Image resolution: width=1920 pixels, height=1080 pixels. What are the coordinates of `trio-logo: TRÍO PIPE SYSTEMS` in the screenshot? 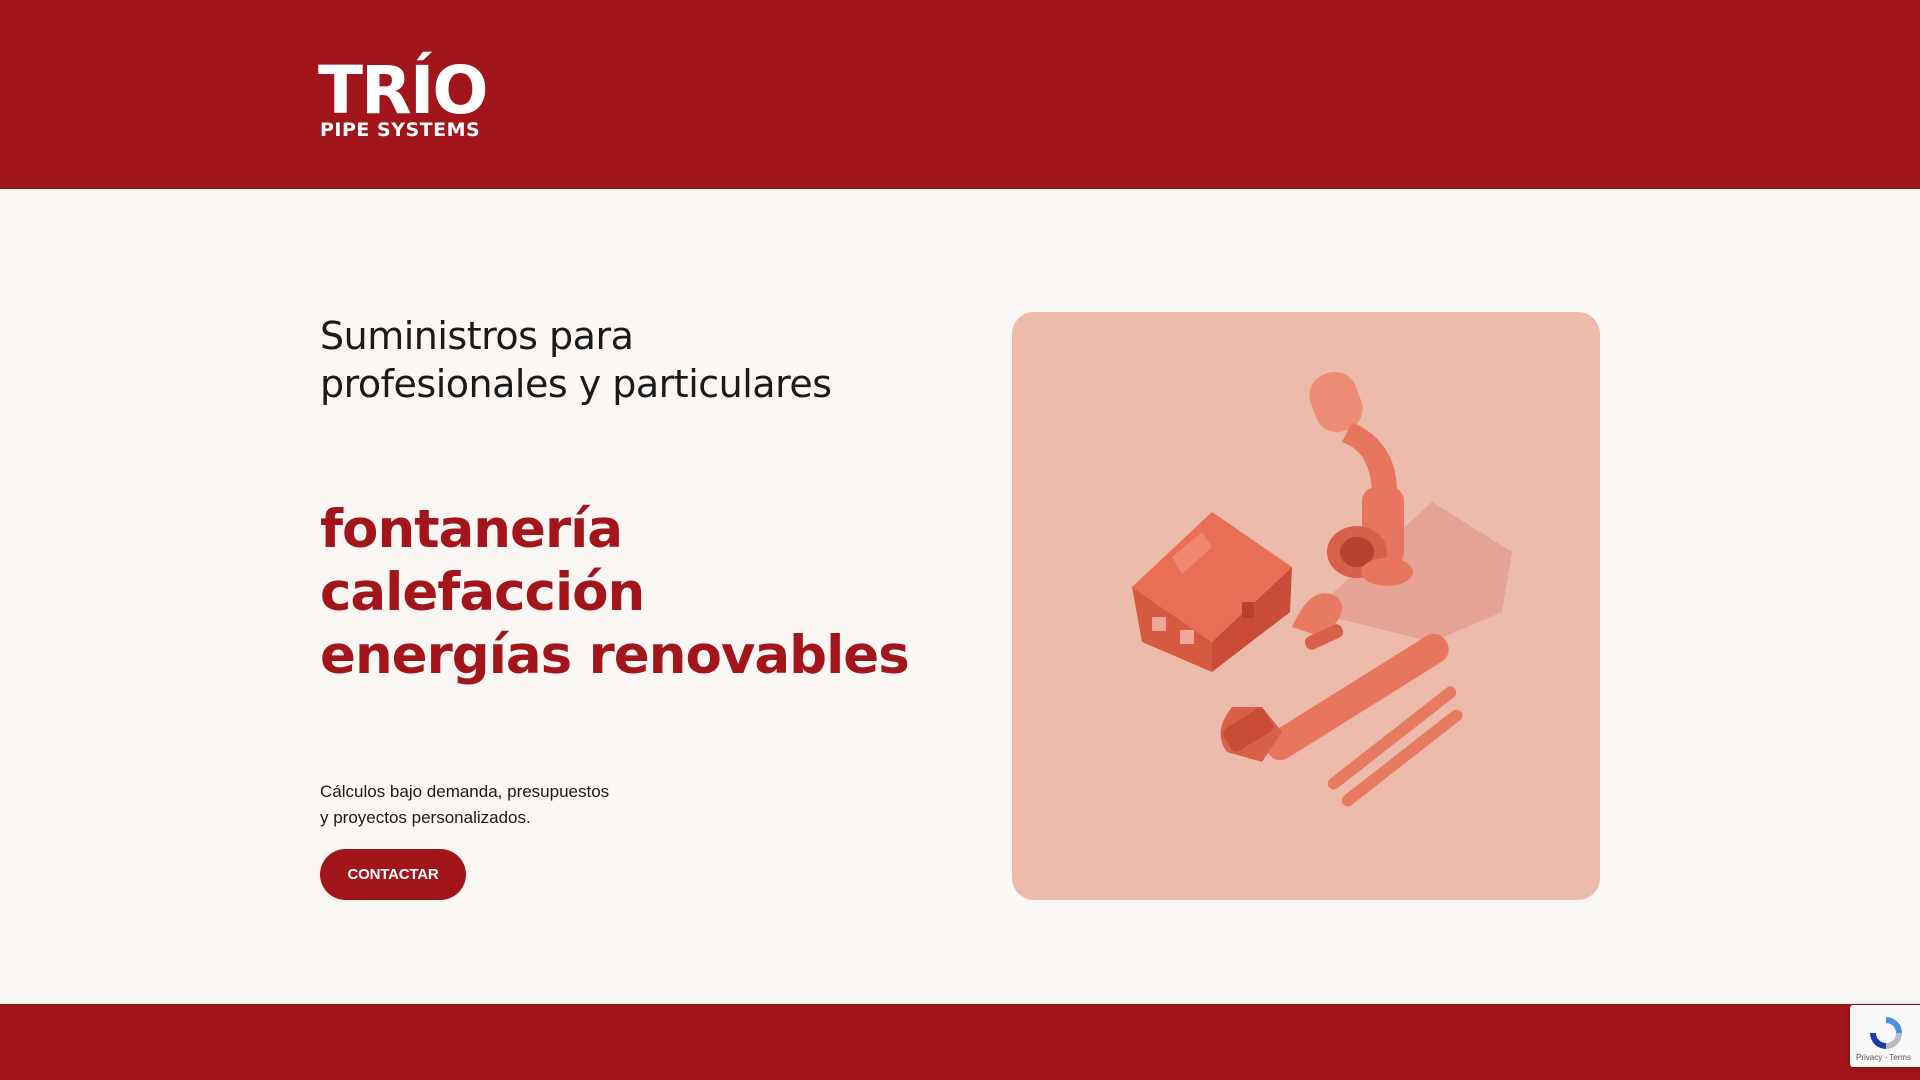 It's located at (403, 95).